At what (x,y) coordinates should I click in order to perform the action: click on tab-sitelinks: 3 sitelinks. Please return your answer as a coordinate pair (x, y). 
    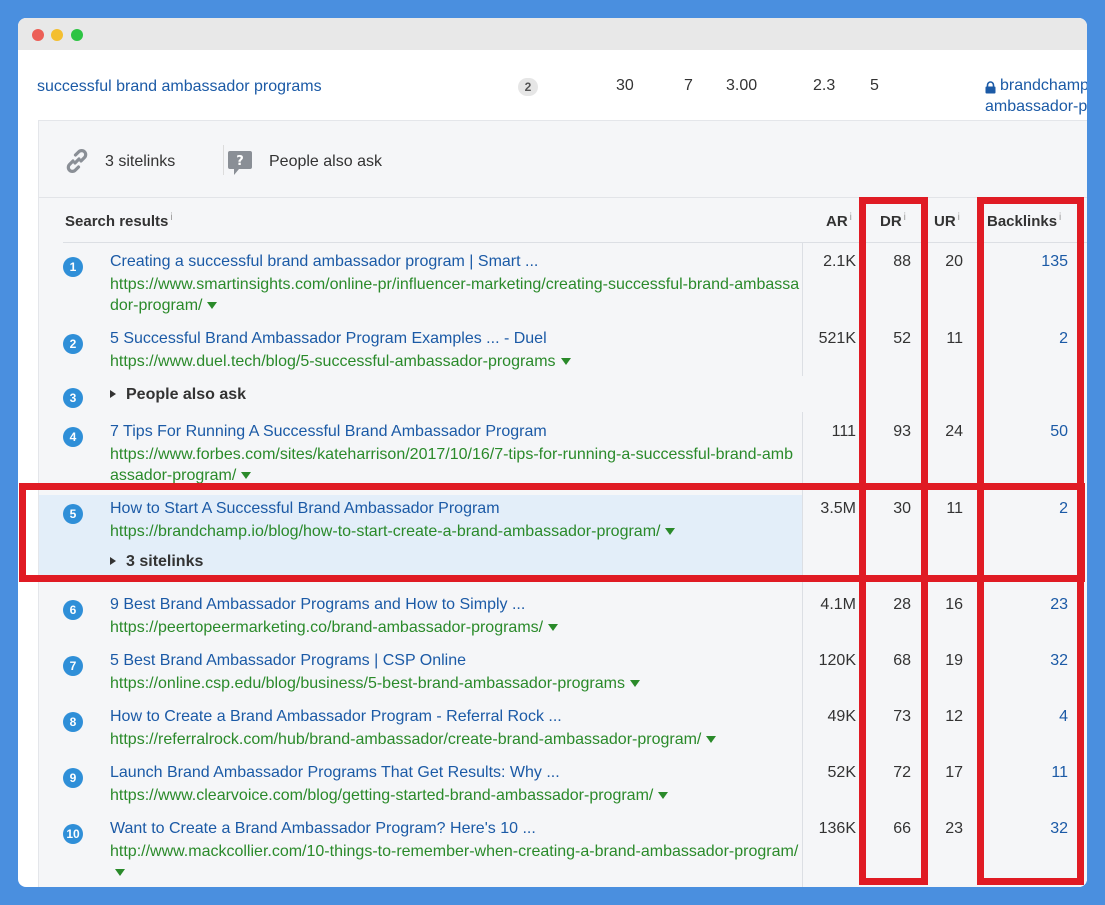
    Looking at the image, I should click on (140, 162).